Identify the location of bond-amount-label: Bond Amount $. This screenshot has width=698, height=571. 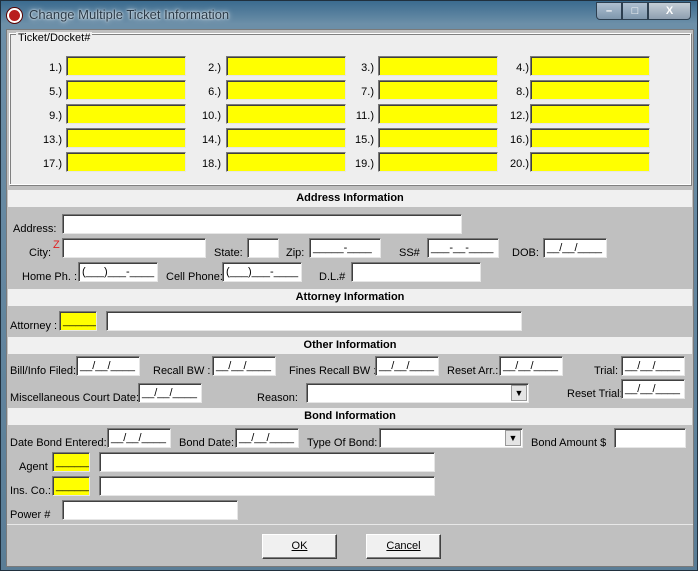
(569, 443).